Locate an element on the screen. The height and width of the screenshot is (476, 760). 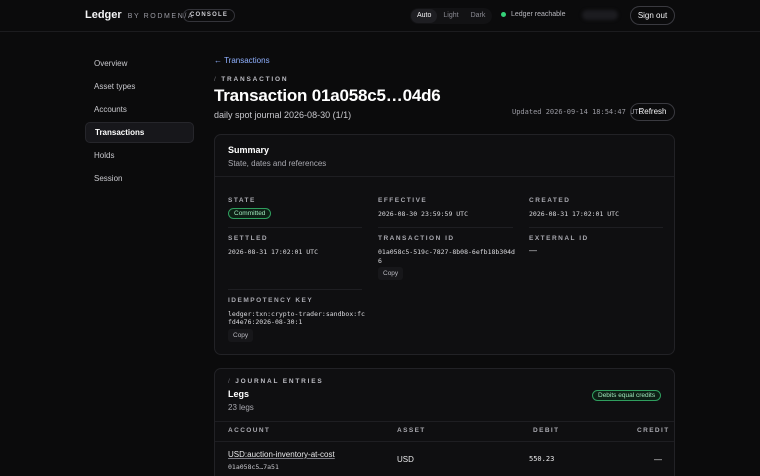
sidebar-item-accounts: Accounts is located at coordinates (139, 109).